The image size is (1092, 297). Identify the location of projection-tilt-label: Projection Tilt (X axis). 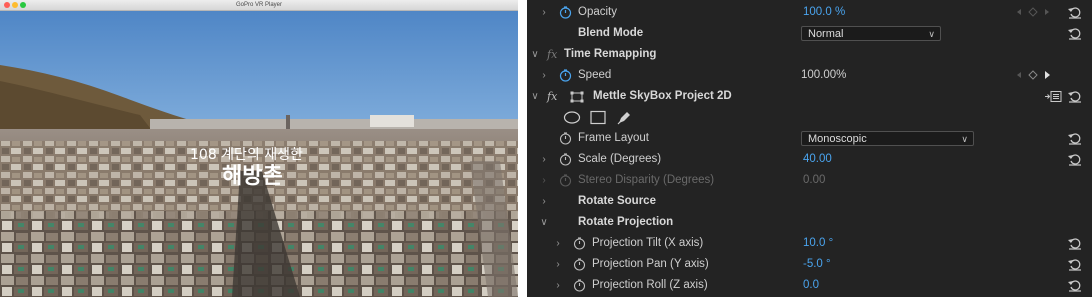
(648, 243).